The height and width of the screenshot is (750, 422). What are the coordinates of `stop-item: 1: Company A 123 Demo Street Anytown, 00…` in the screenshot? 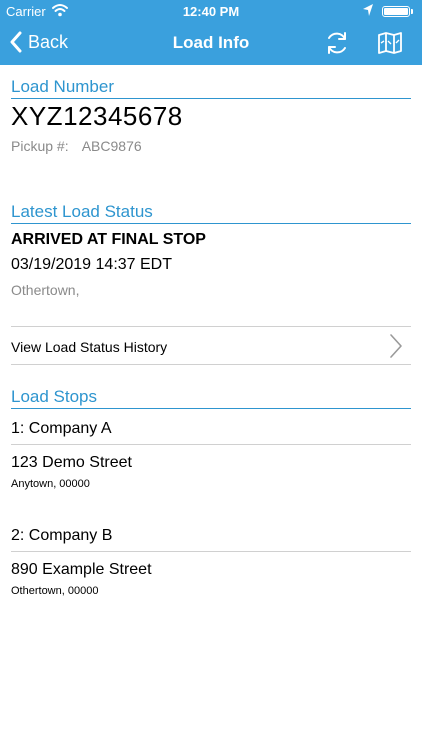 It's located at (211, 449).